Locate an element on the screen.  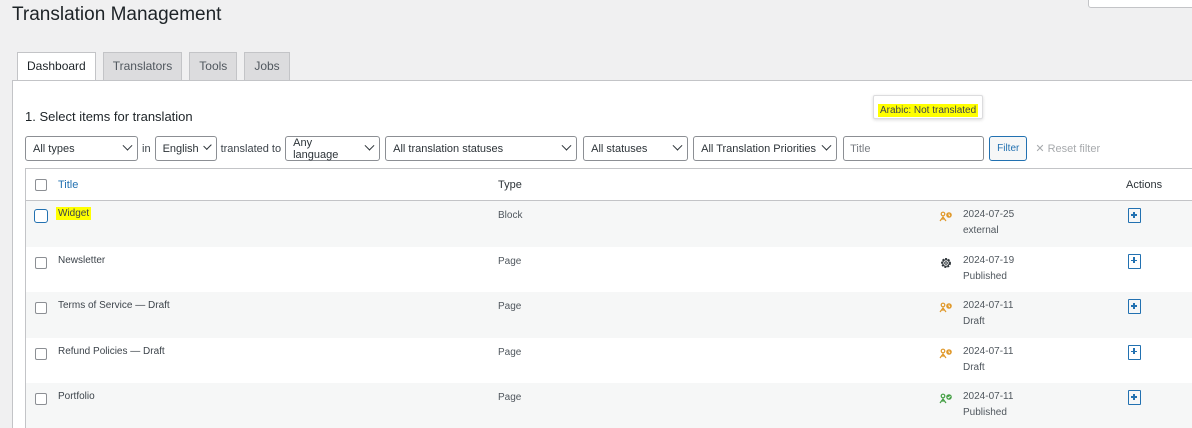
section-title: 1. Select items for translation is located at coordinates (109, 116).